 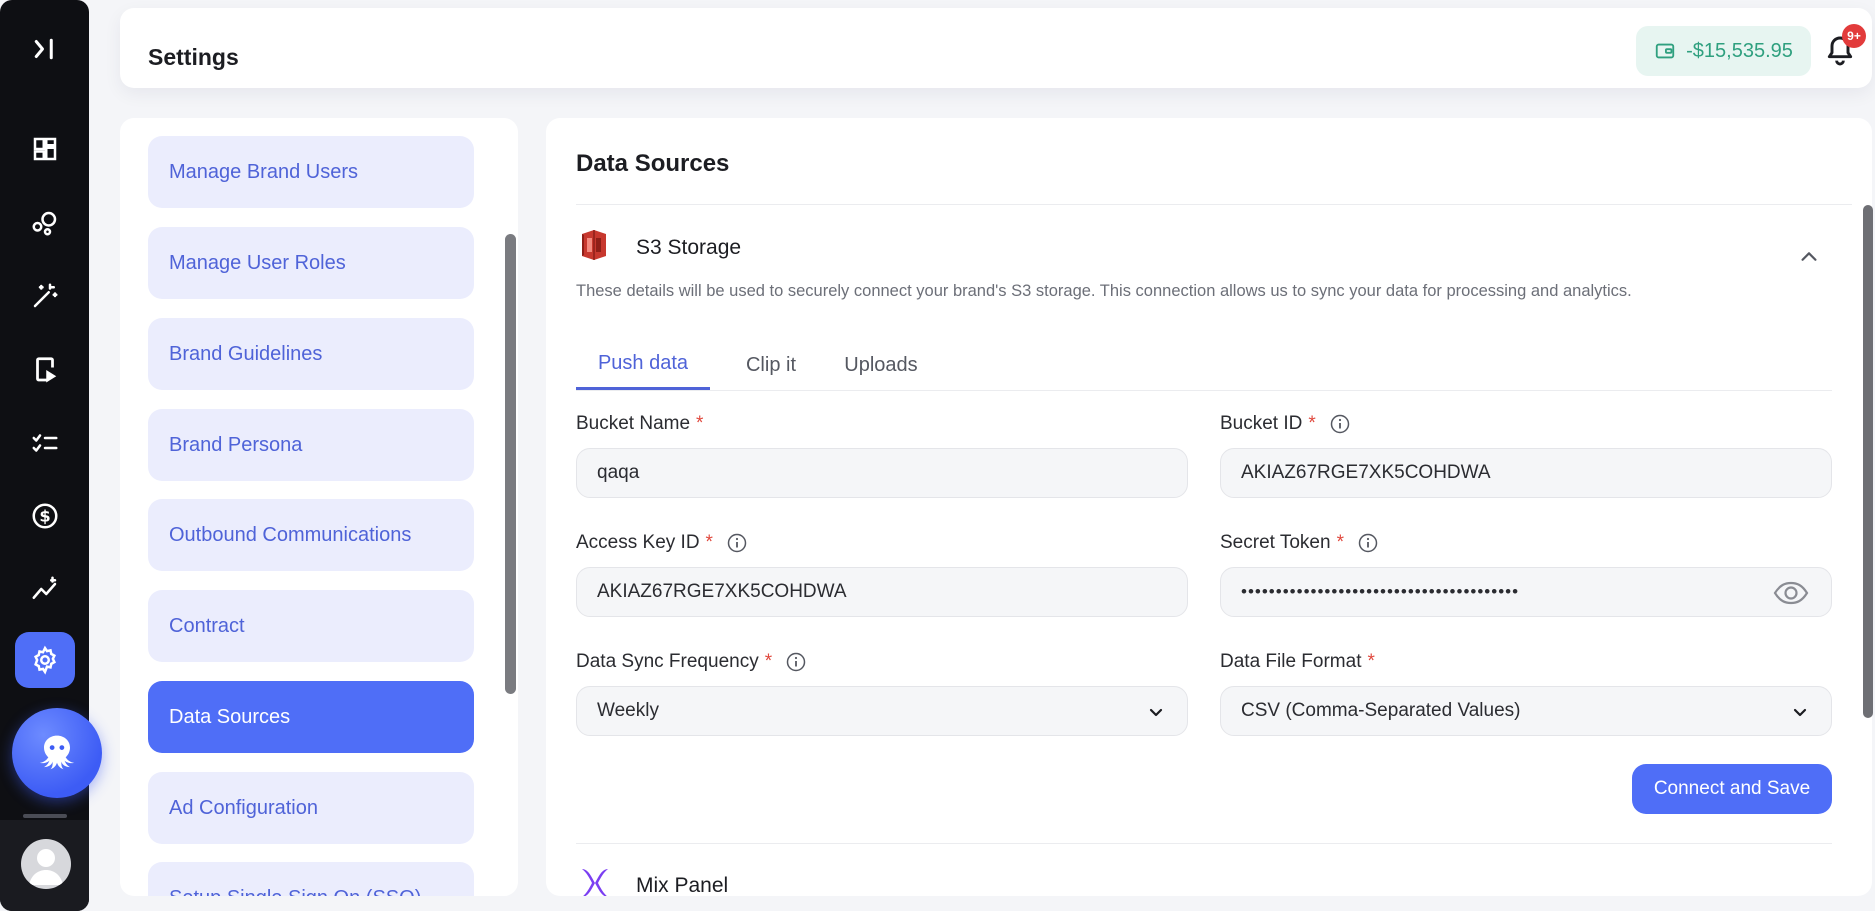 What do you see at coordinates (1791, 593) in the screenshot?
I see `eye-icon` at bounding box center [1791, 593].